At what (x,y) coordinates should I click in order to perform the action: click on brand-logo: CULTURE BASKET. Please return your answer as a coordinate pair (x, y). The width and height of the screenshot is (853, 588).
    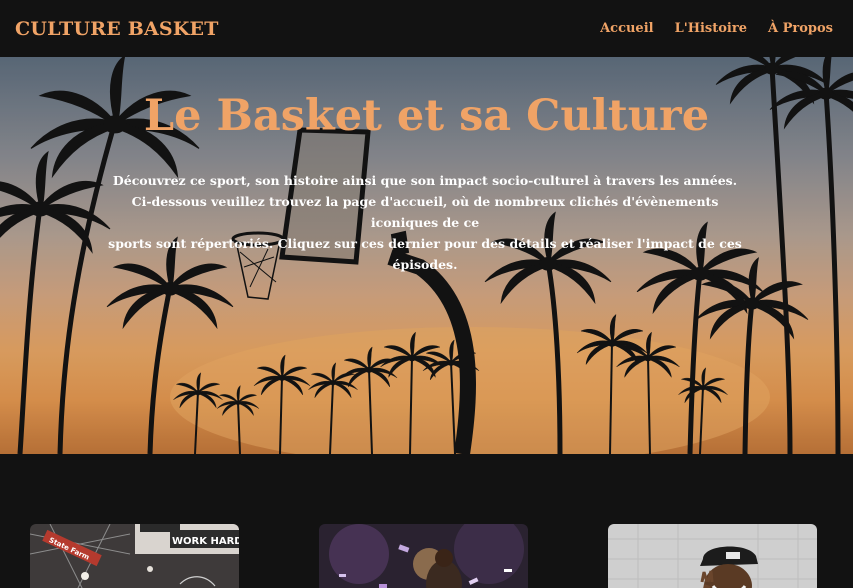
    Looking at the image, I should click on (117, 29).